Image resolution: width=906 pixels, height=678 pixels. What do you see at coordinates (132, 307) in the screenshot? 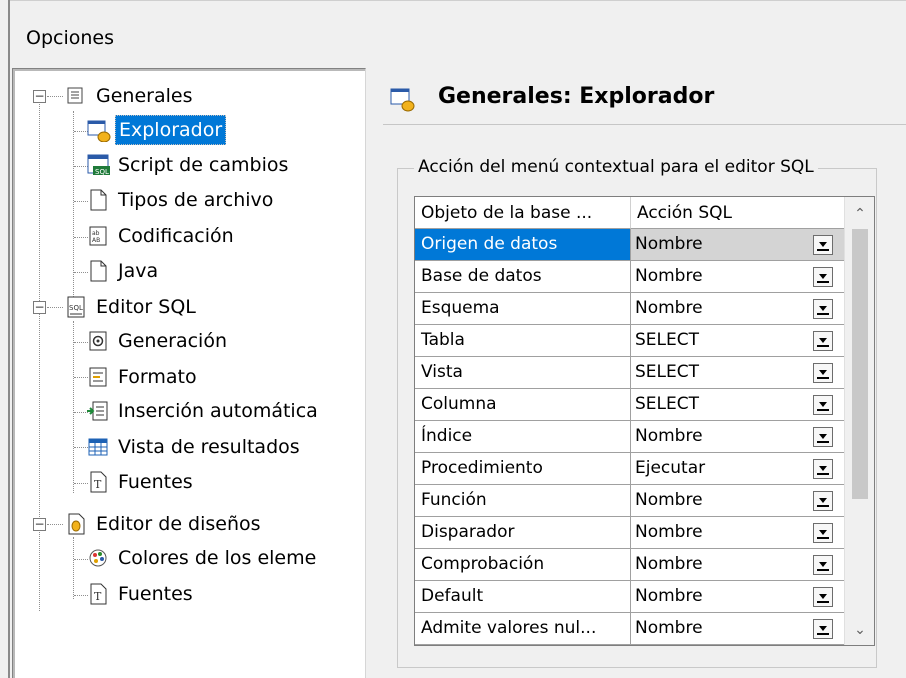
I see `tree-item-editor-sql: SQL Editor SQL` at bounding box center [132, 307].